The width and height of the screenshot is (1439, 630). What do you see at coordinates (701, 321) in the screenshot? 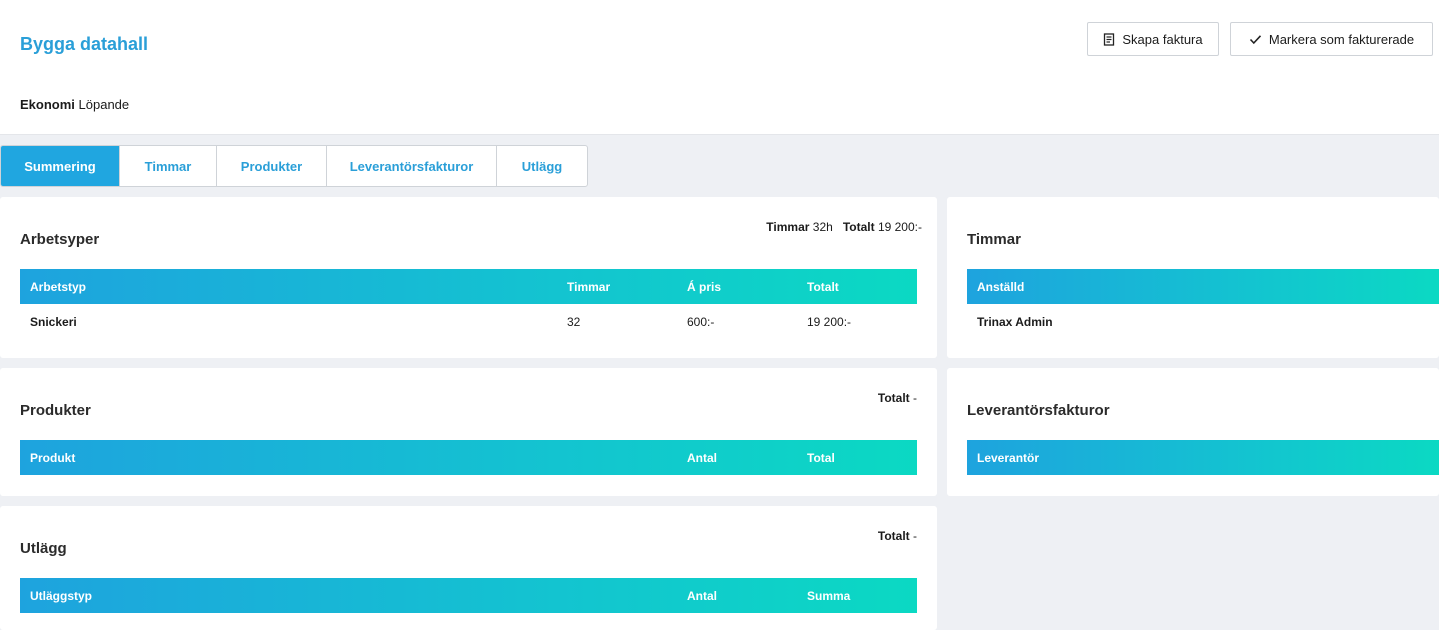
I see `cell-a-pris: 600:-` at bounding box center [701, 321].